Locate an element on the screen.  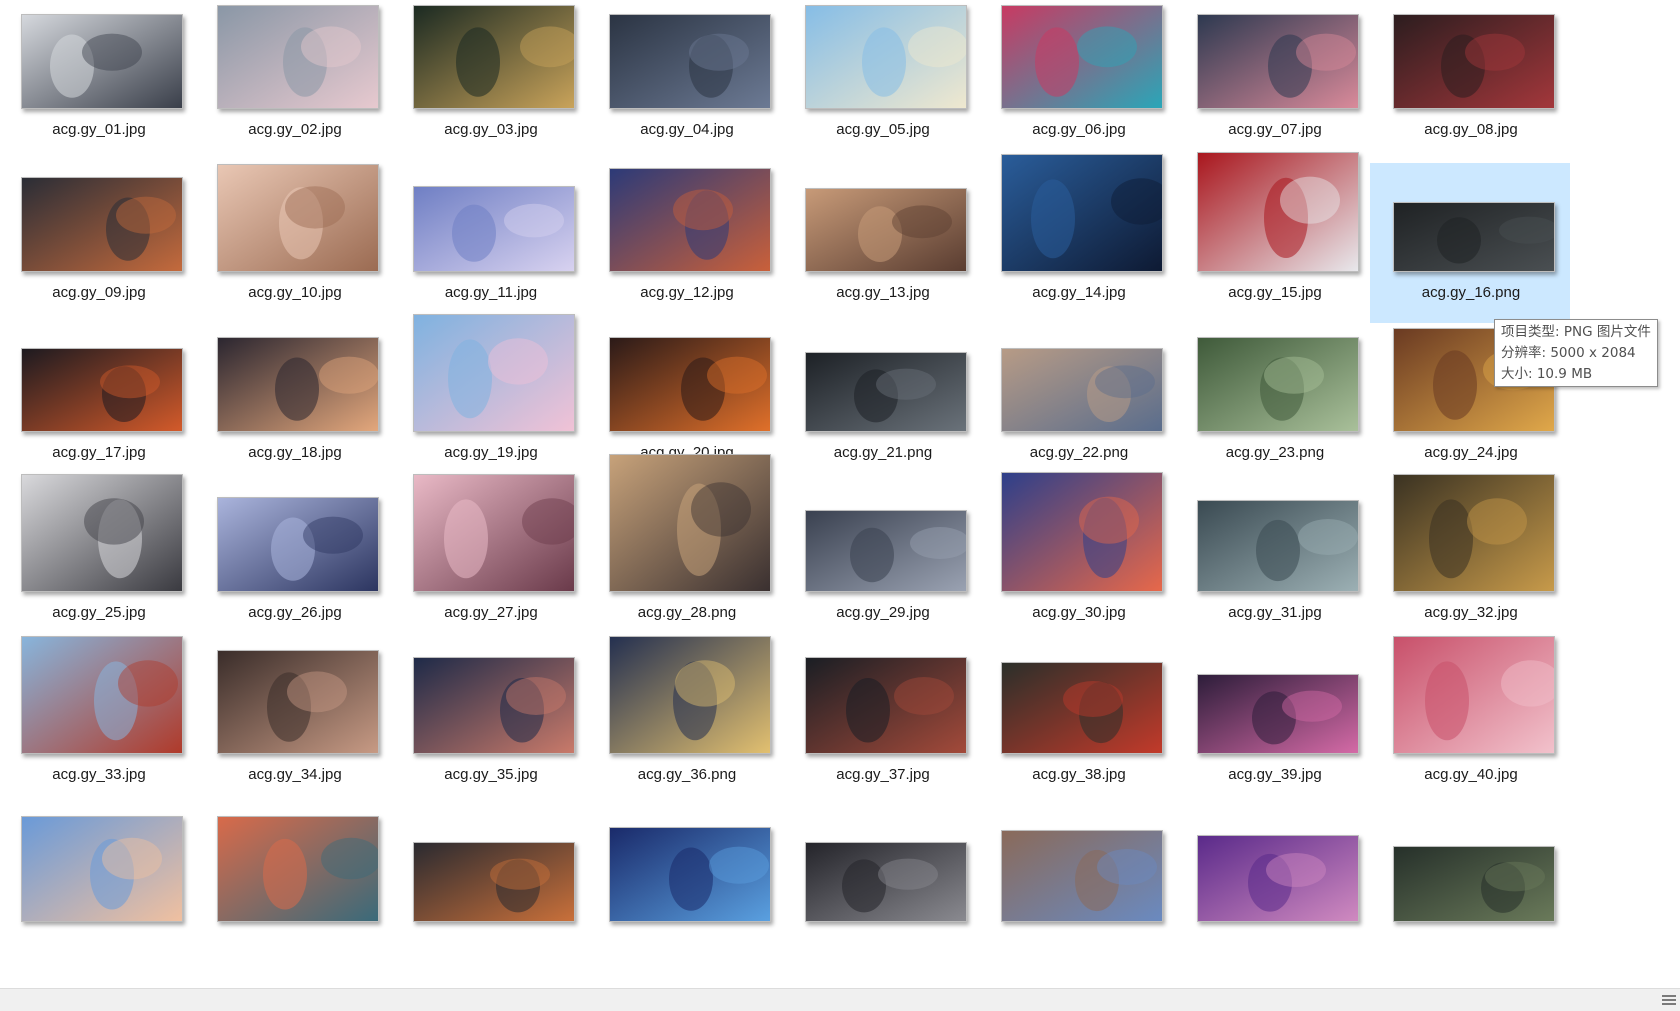
file-name-label: acg.gy_16.png is located at coordinates (1471, 292).